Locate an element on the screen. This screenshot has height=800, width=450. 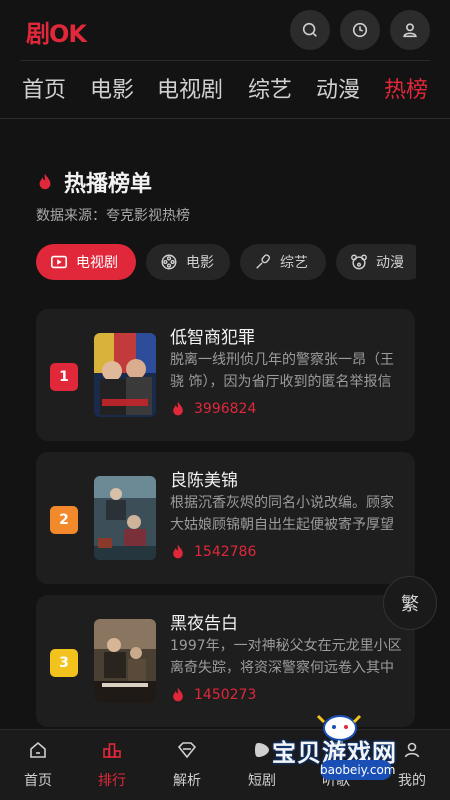
user-button is located at coordinates (410, 30).